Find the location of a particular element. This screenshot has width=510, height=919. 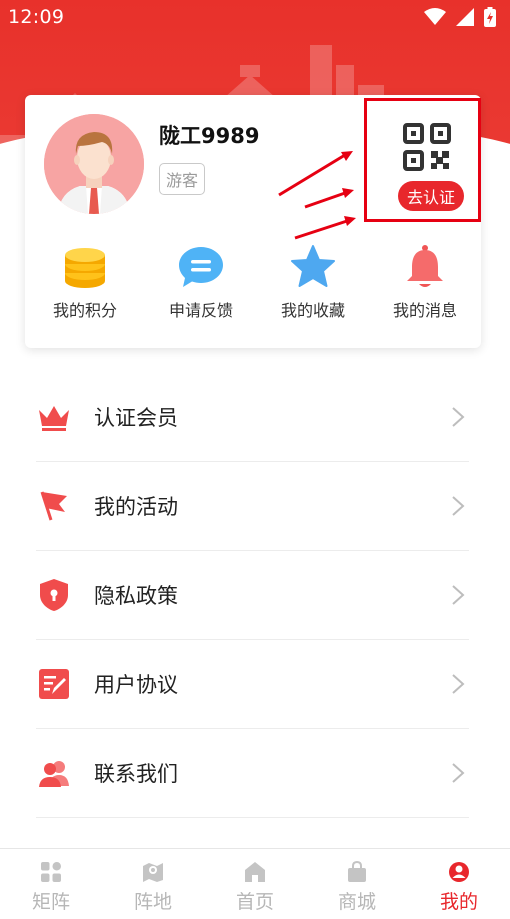

grid-icon is located at coordinates (51, 872).